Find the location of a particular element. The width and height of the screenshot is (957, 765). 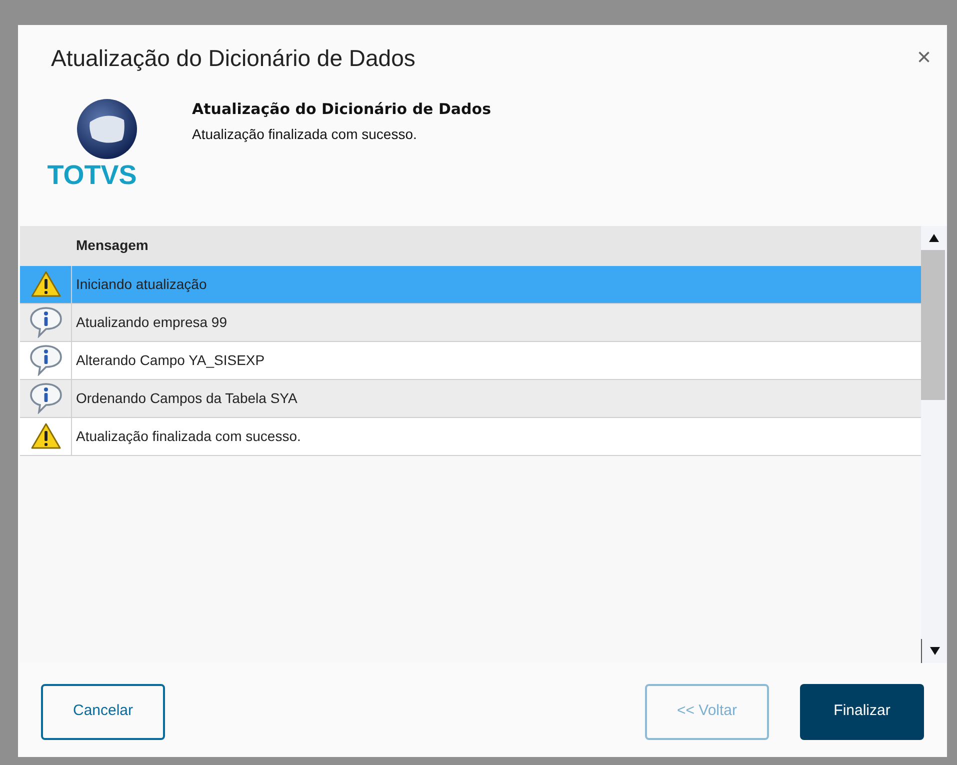

header-title: Atualização do Dicionário de Dados is located at coordinates (341, 109).